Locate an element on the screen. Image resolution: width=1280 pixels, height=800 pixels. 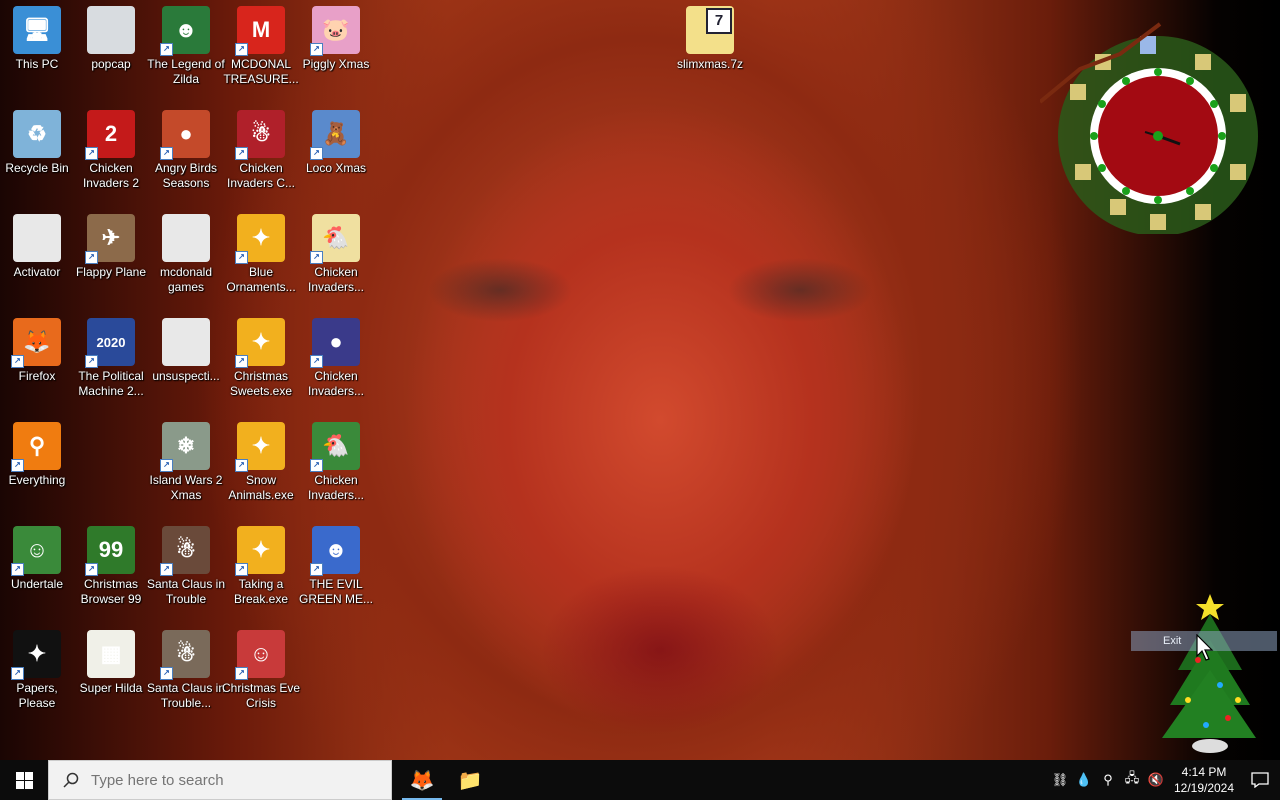
action-center-button is located at coordinates (1260, 780).